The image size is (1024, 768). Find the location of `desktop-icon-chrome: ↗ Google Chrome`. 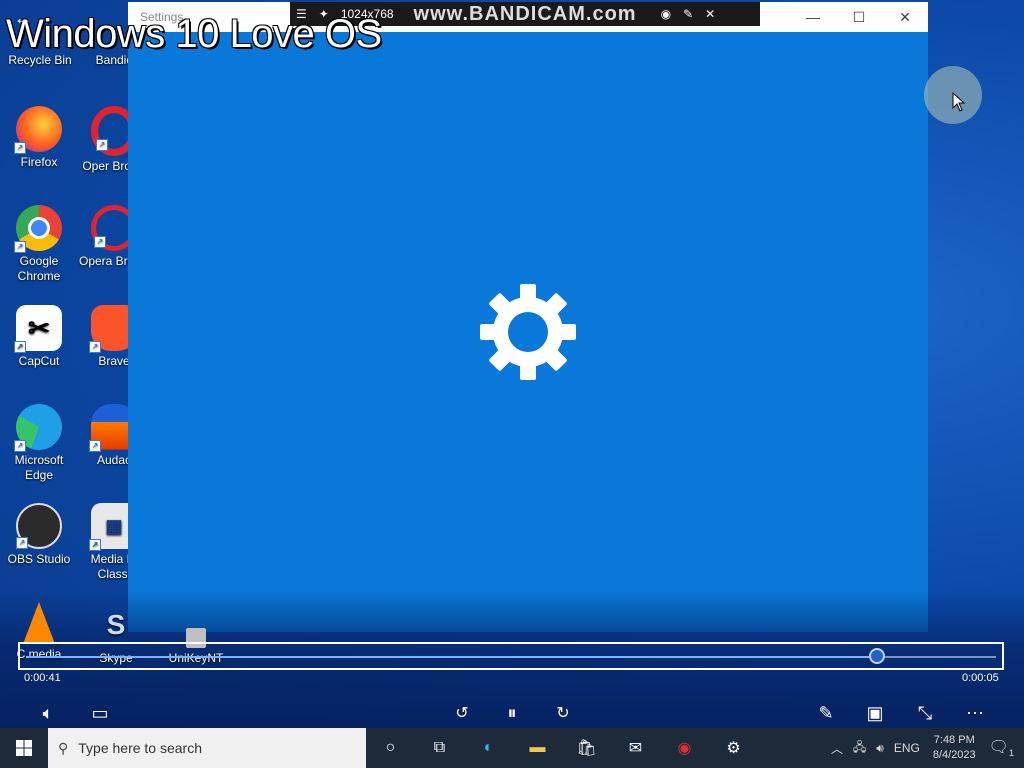

desktop-icon-chrome: ↗ Google Chrome is located at coordinates (39, 244).